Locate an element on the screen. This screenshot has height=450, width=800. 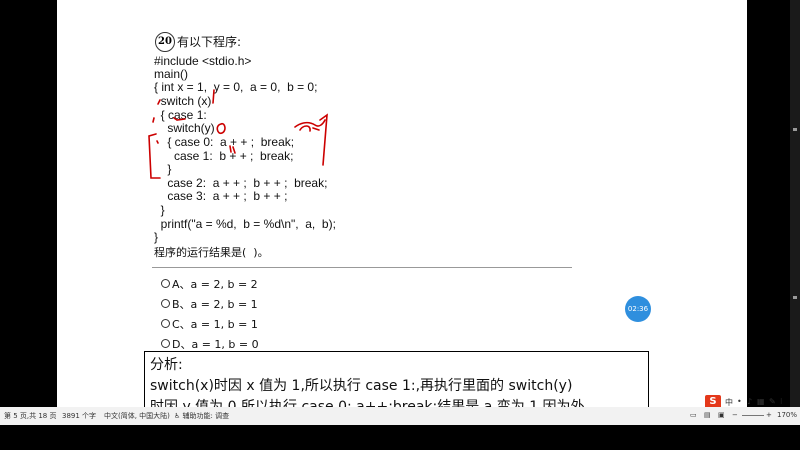
accessibility-label: 辅助功能: 调查 is located at coordinates (206, 416).